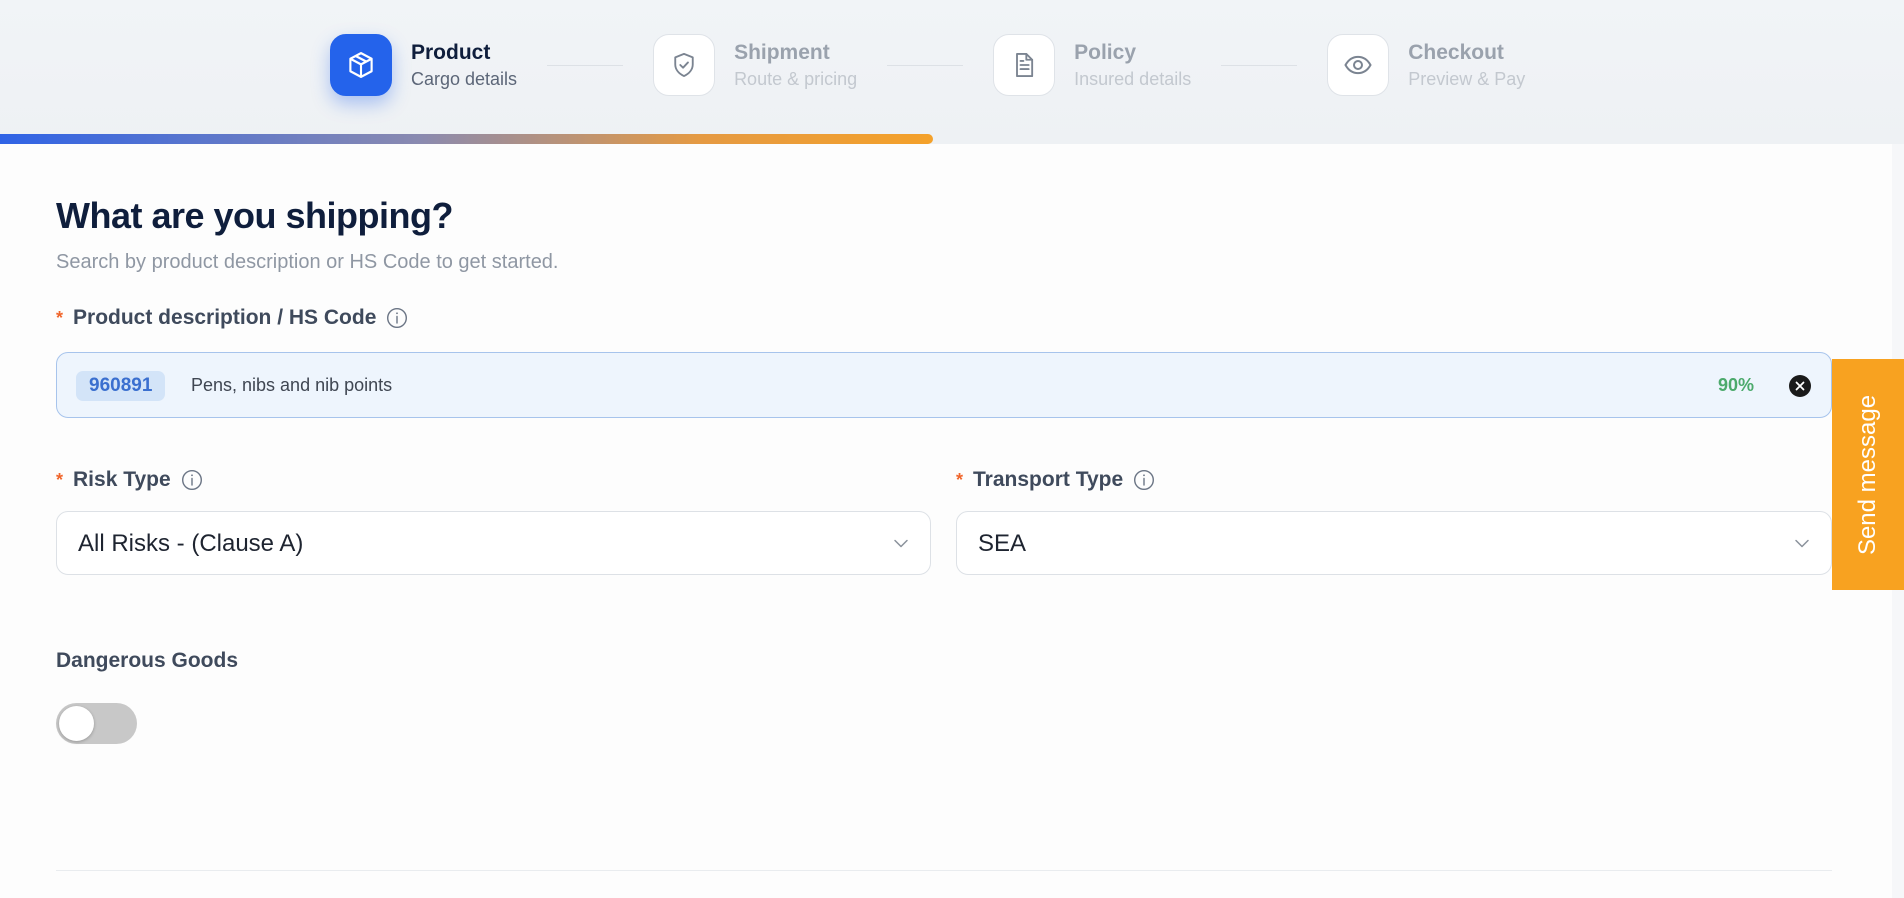 This screenshot has height=898, width=1904. I want to click on match-score: 90%, so click(1736, 385).